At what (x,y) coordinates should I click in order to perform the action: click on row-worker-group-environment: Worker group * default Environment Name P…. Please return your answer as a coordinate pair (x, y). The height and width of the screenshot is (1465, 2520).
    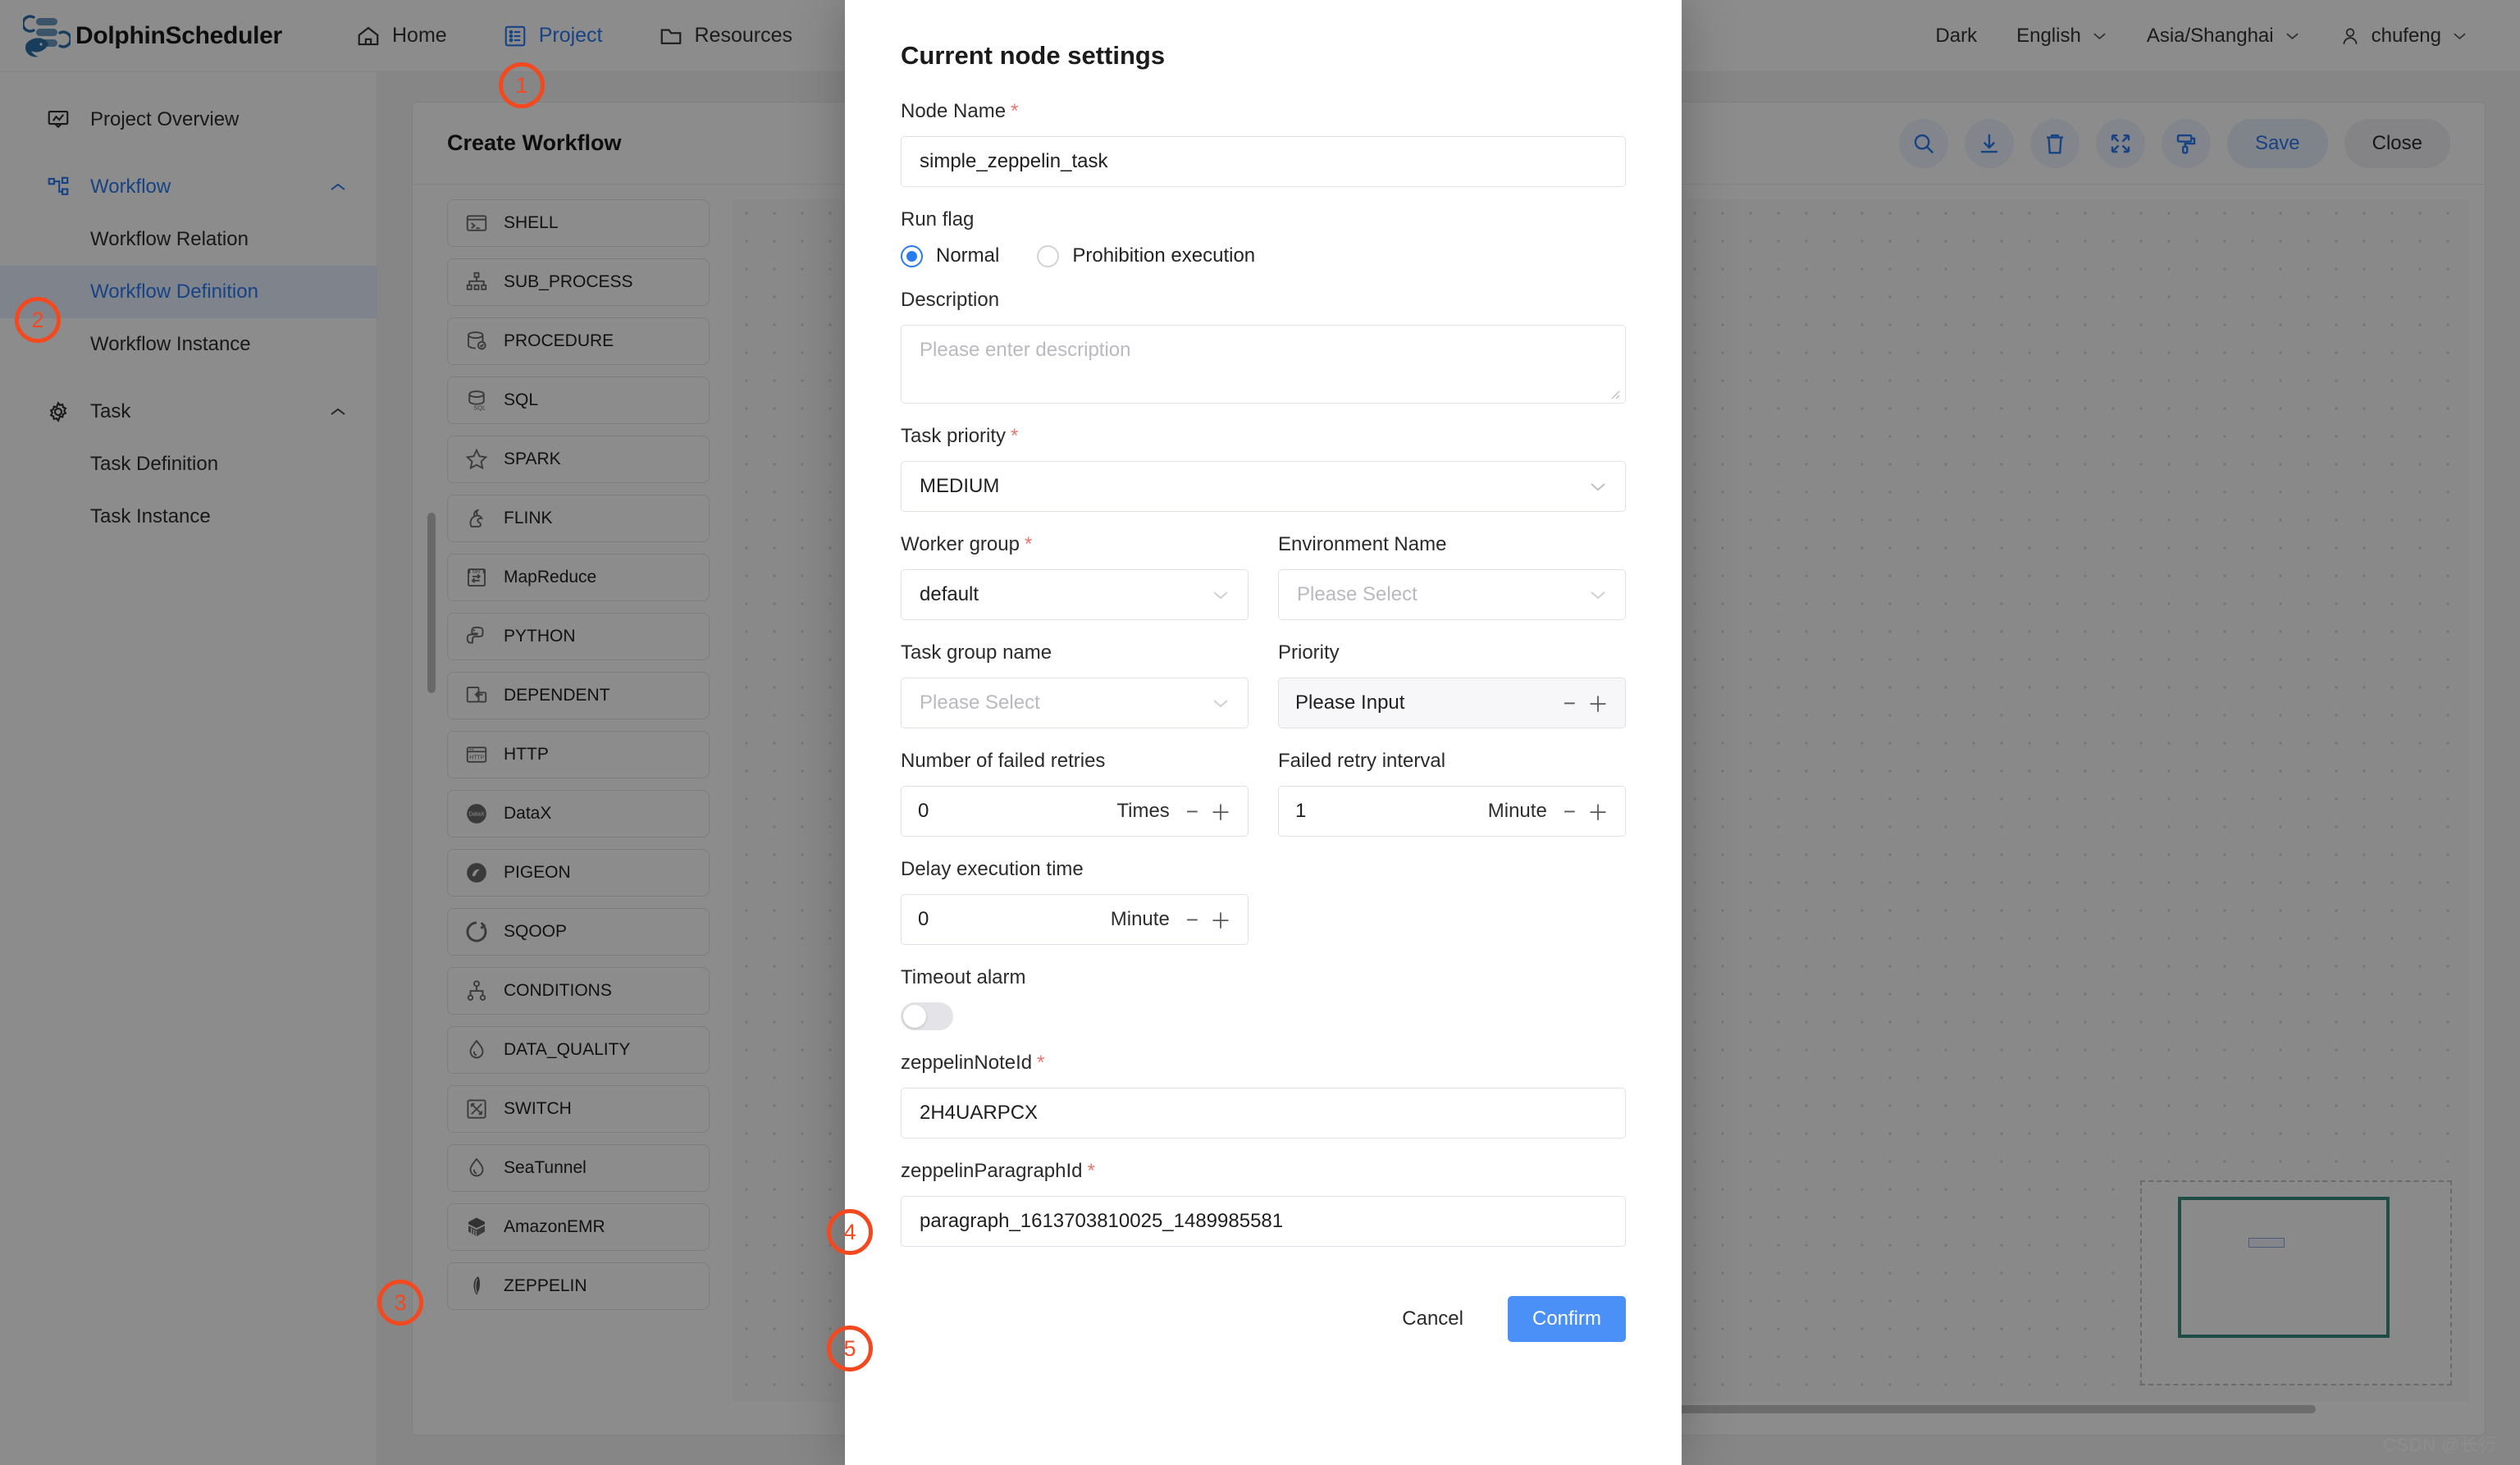
    Looking at the image, I should click on (1264, 587).